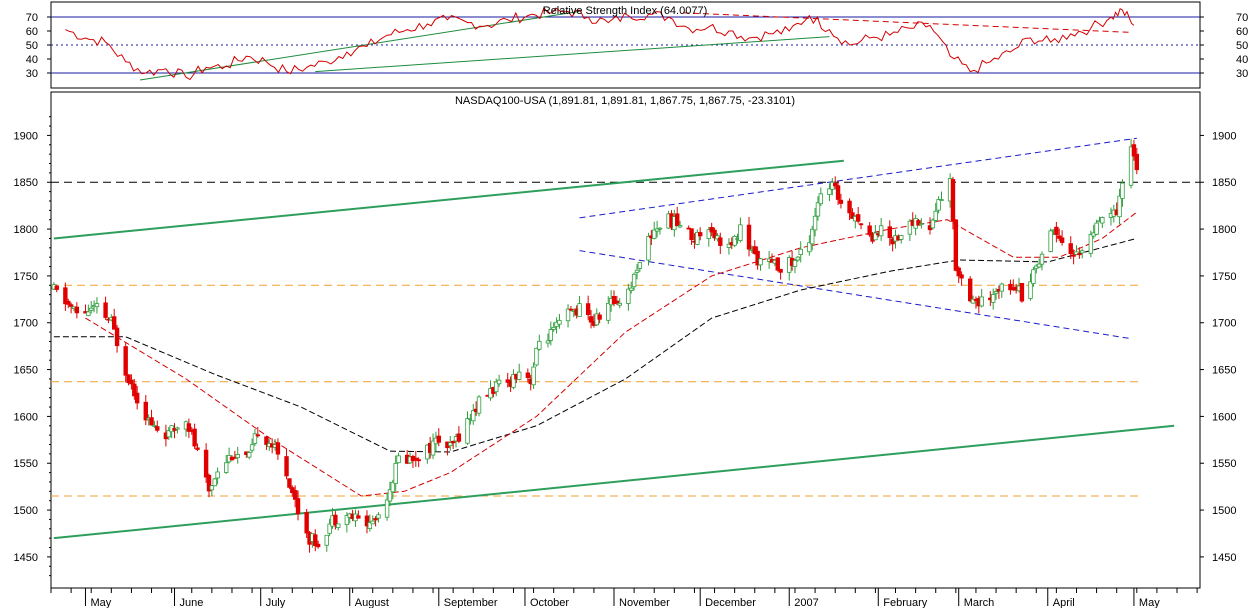 The height and width of the screenshot is (613, 1250). Describe the element at coordinates (26, 417) in the screenshot. I see `price-tick-label-left: 1600` at that location.